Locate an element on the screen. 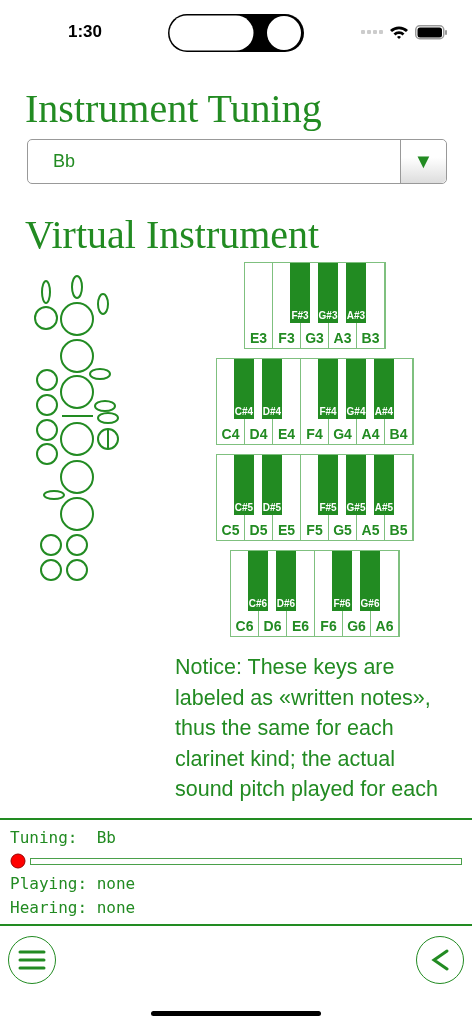 The width and height of the screenshot is (472, 1024). sharp-key: A#5 is located at coordinates (384, 485).